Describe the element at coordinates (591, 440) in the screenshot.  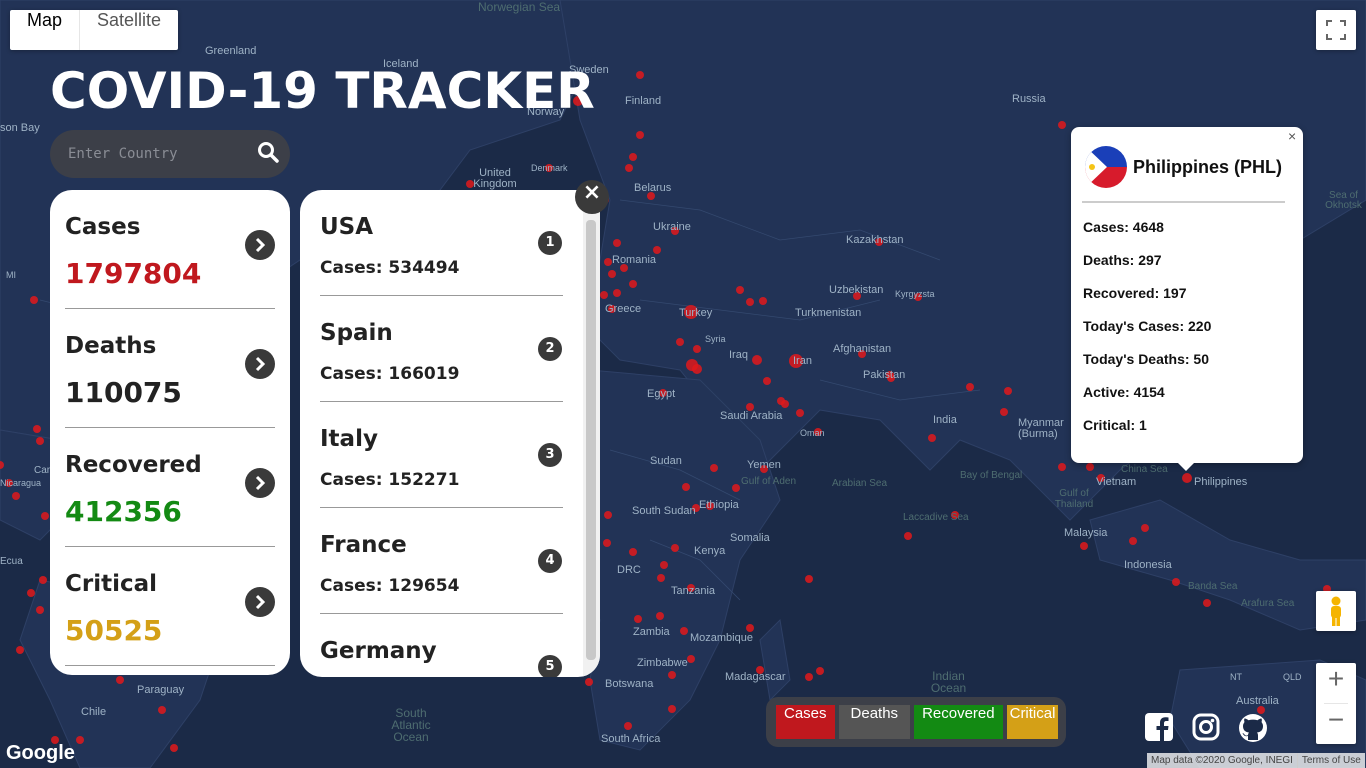
I see `scrollbar-thumb` at that location.